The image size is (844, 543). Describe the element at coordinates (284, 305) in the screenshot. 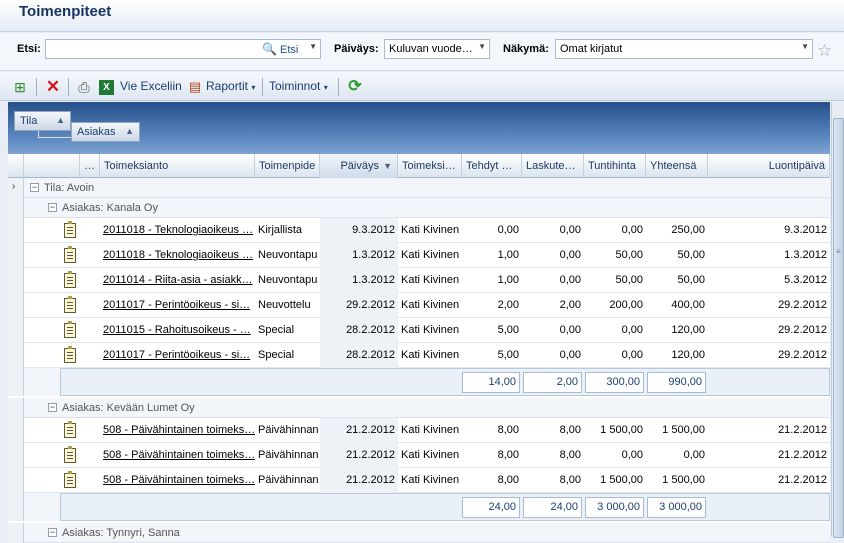

I see `cell-toimenpide: Neuvottelu` at that location.